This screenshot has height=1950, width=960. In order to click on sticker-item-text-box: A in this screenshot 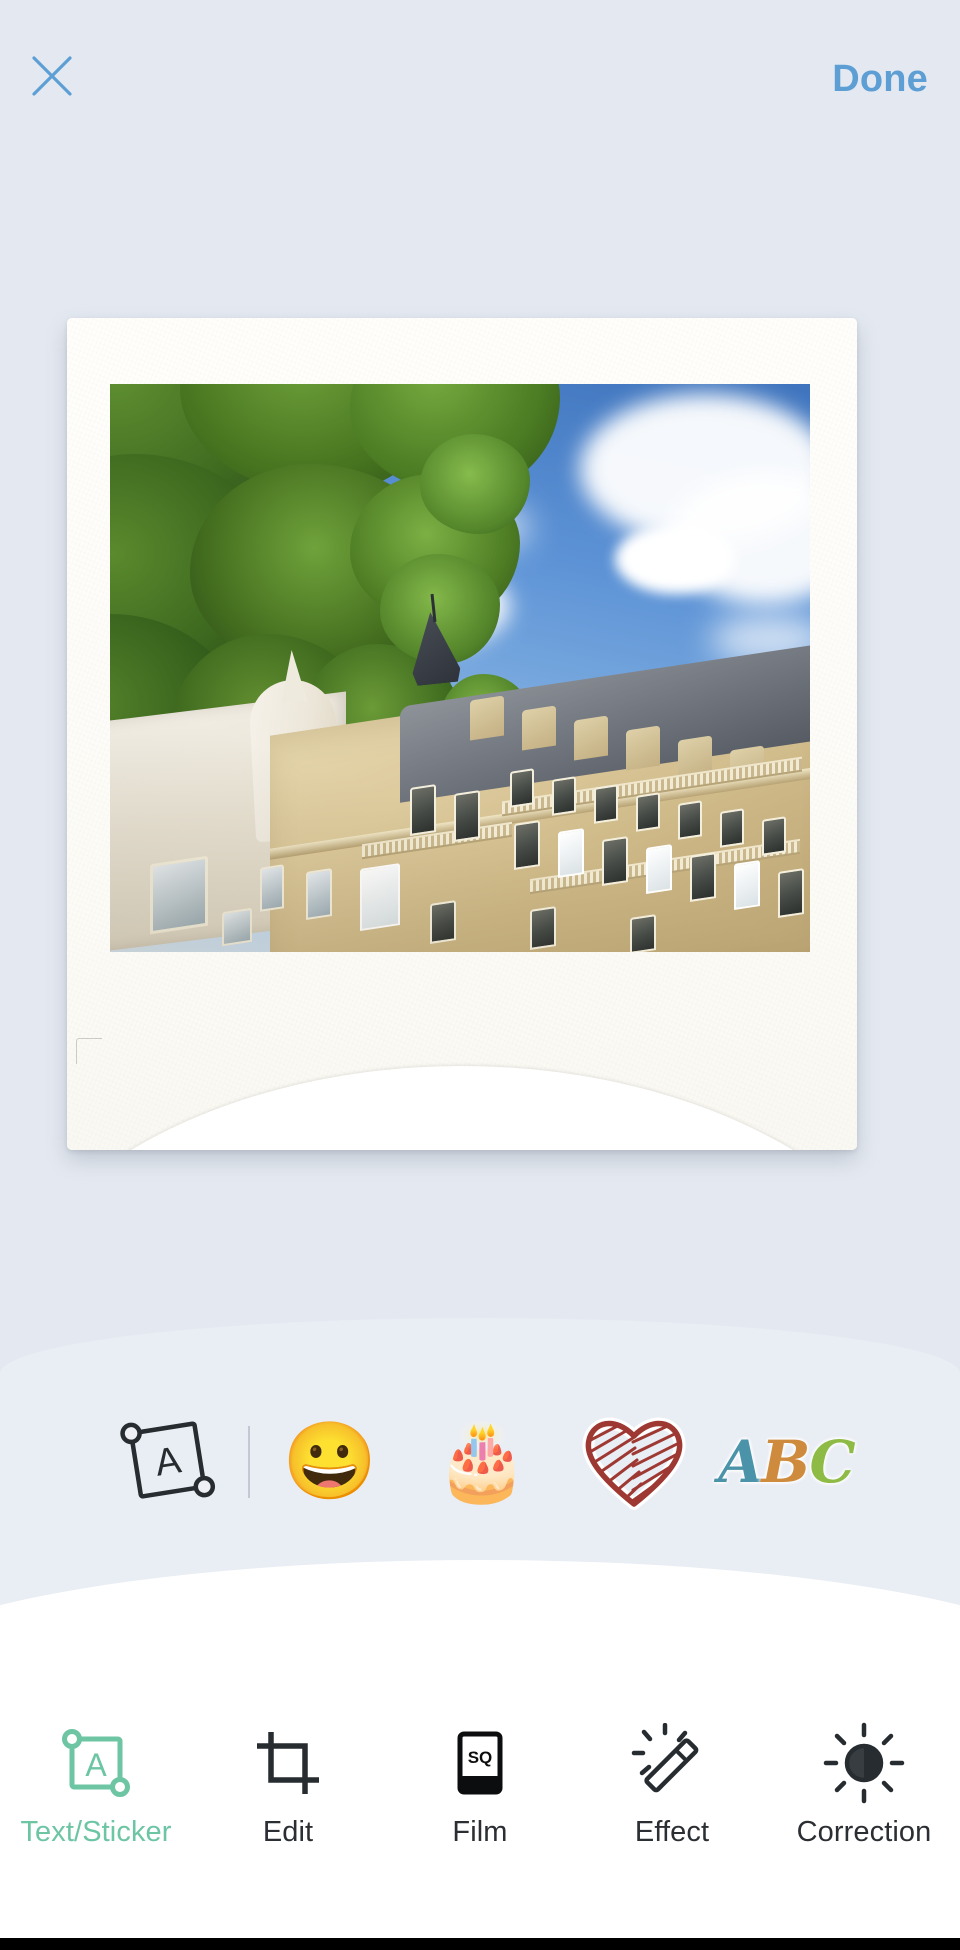, I will do `click(168, 1462)`.